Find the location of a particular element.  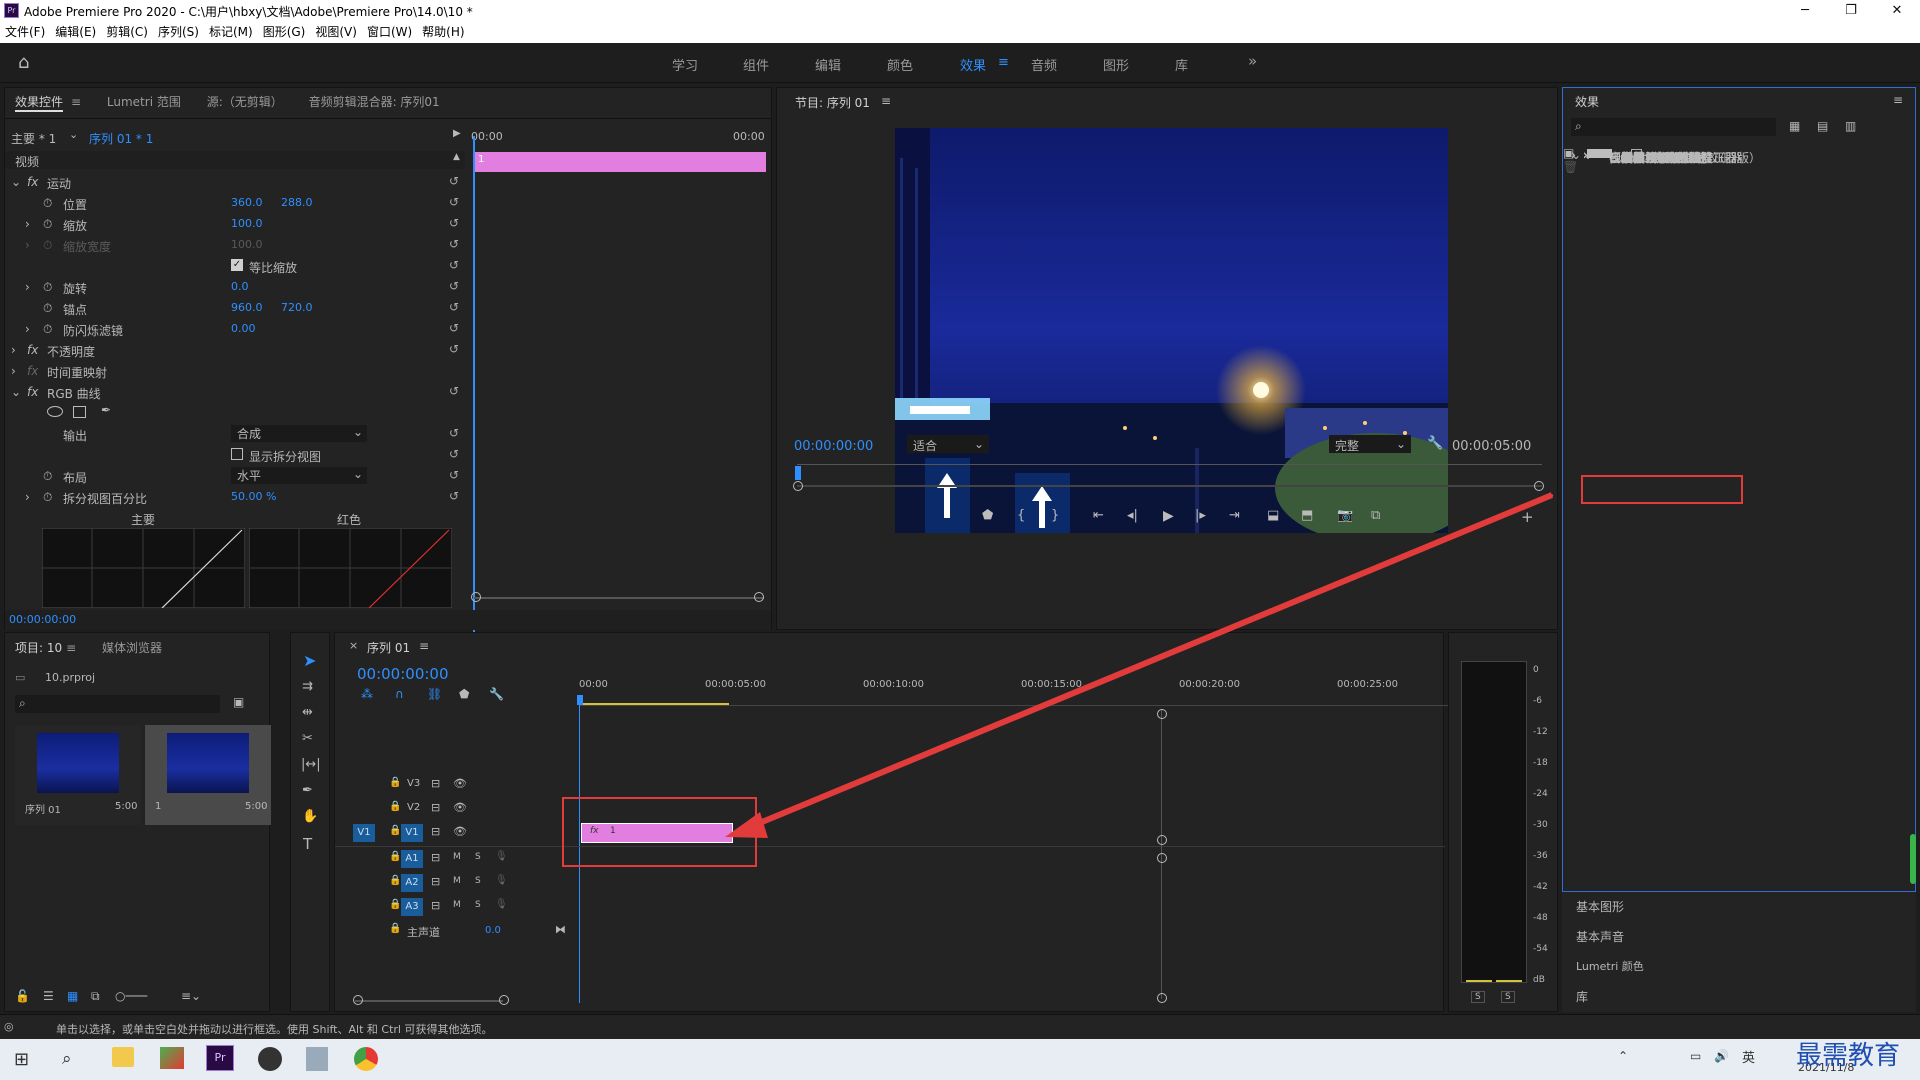

volume-icon: 🔊 is located at coordinates (1721, 1056).